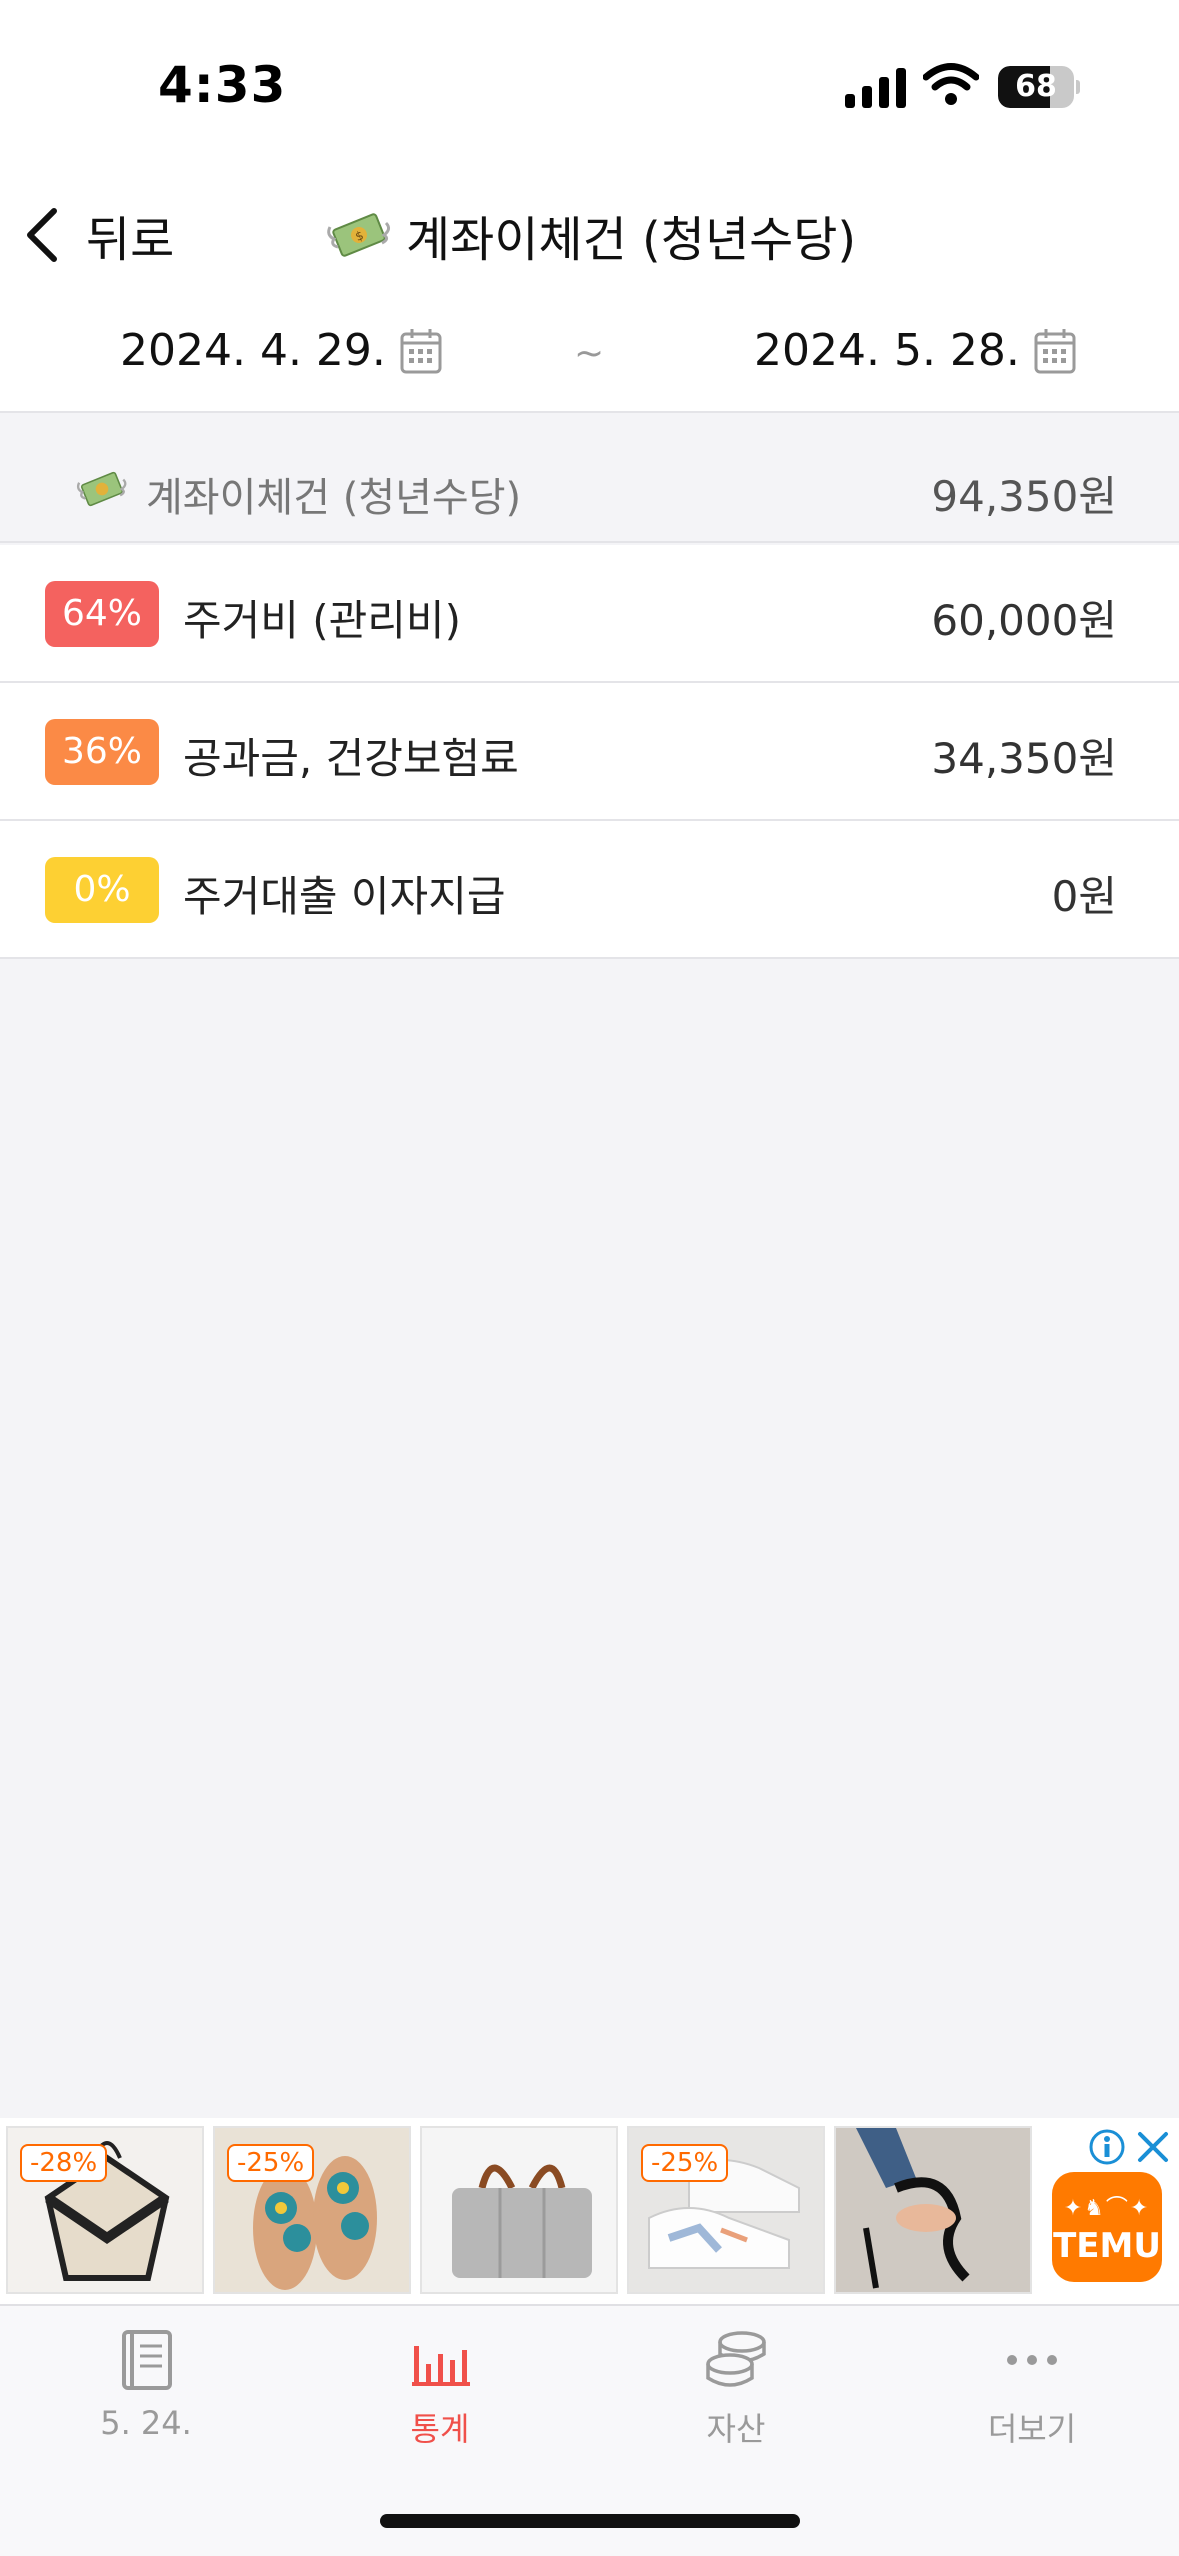  What do you see at coordinates (589, 614) in the screenshot?
I see `list-item: 64% 주거비 (관리비) 60,000원` at bounding box center [589, 614].